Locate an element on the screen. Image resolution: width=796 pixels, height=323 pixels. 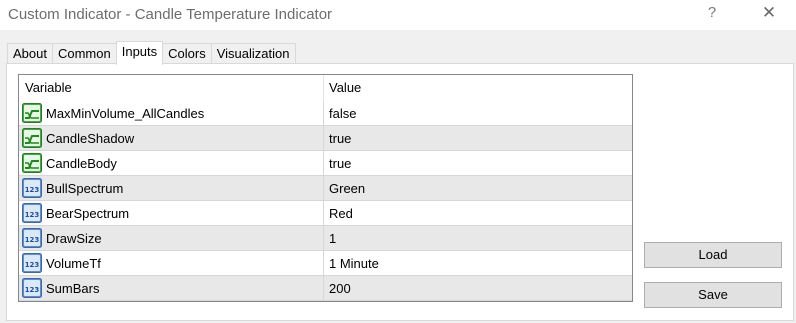
value-cell: Green is located at coordinates (478, 188).